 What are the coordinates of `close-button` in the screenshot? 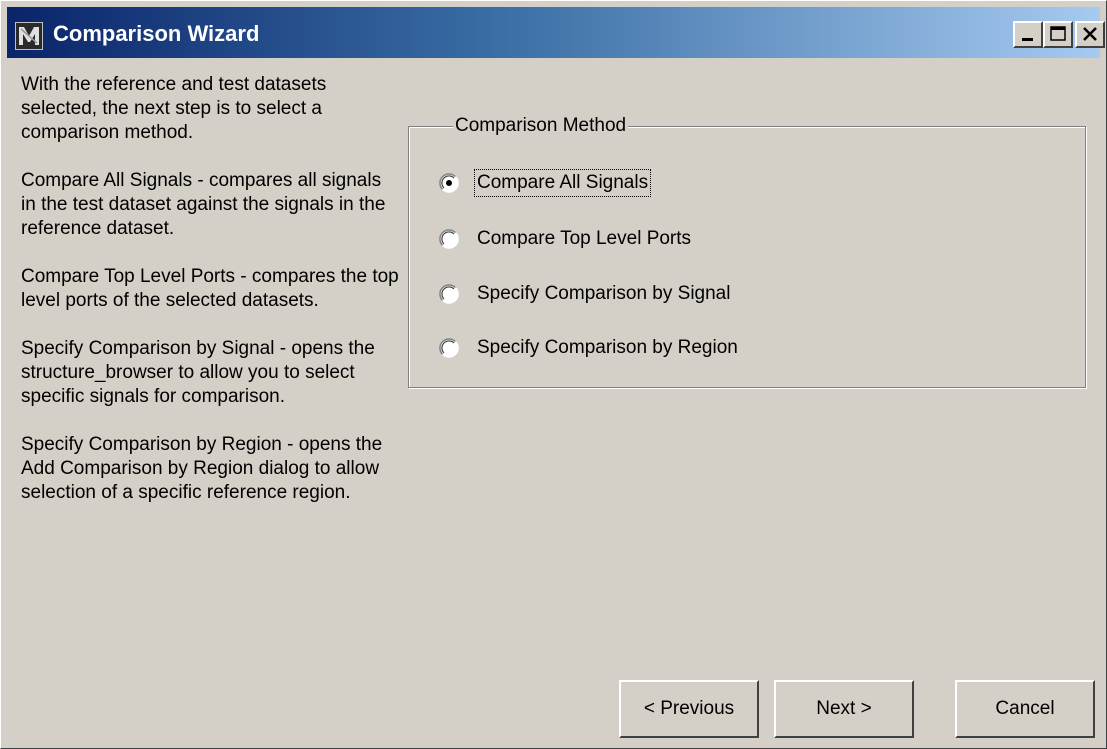 It's located at (1090, 34).